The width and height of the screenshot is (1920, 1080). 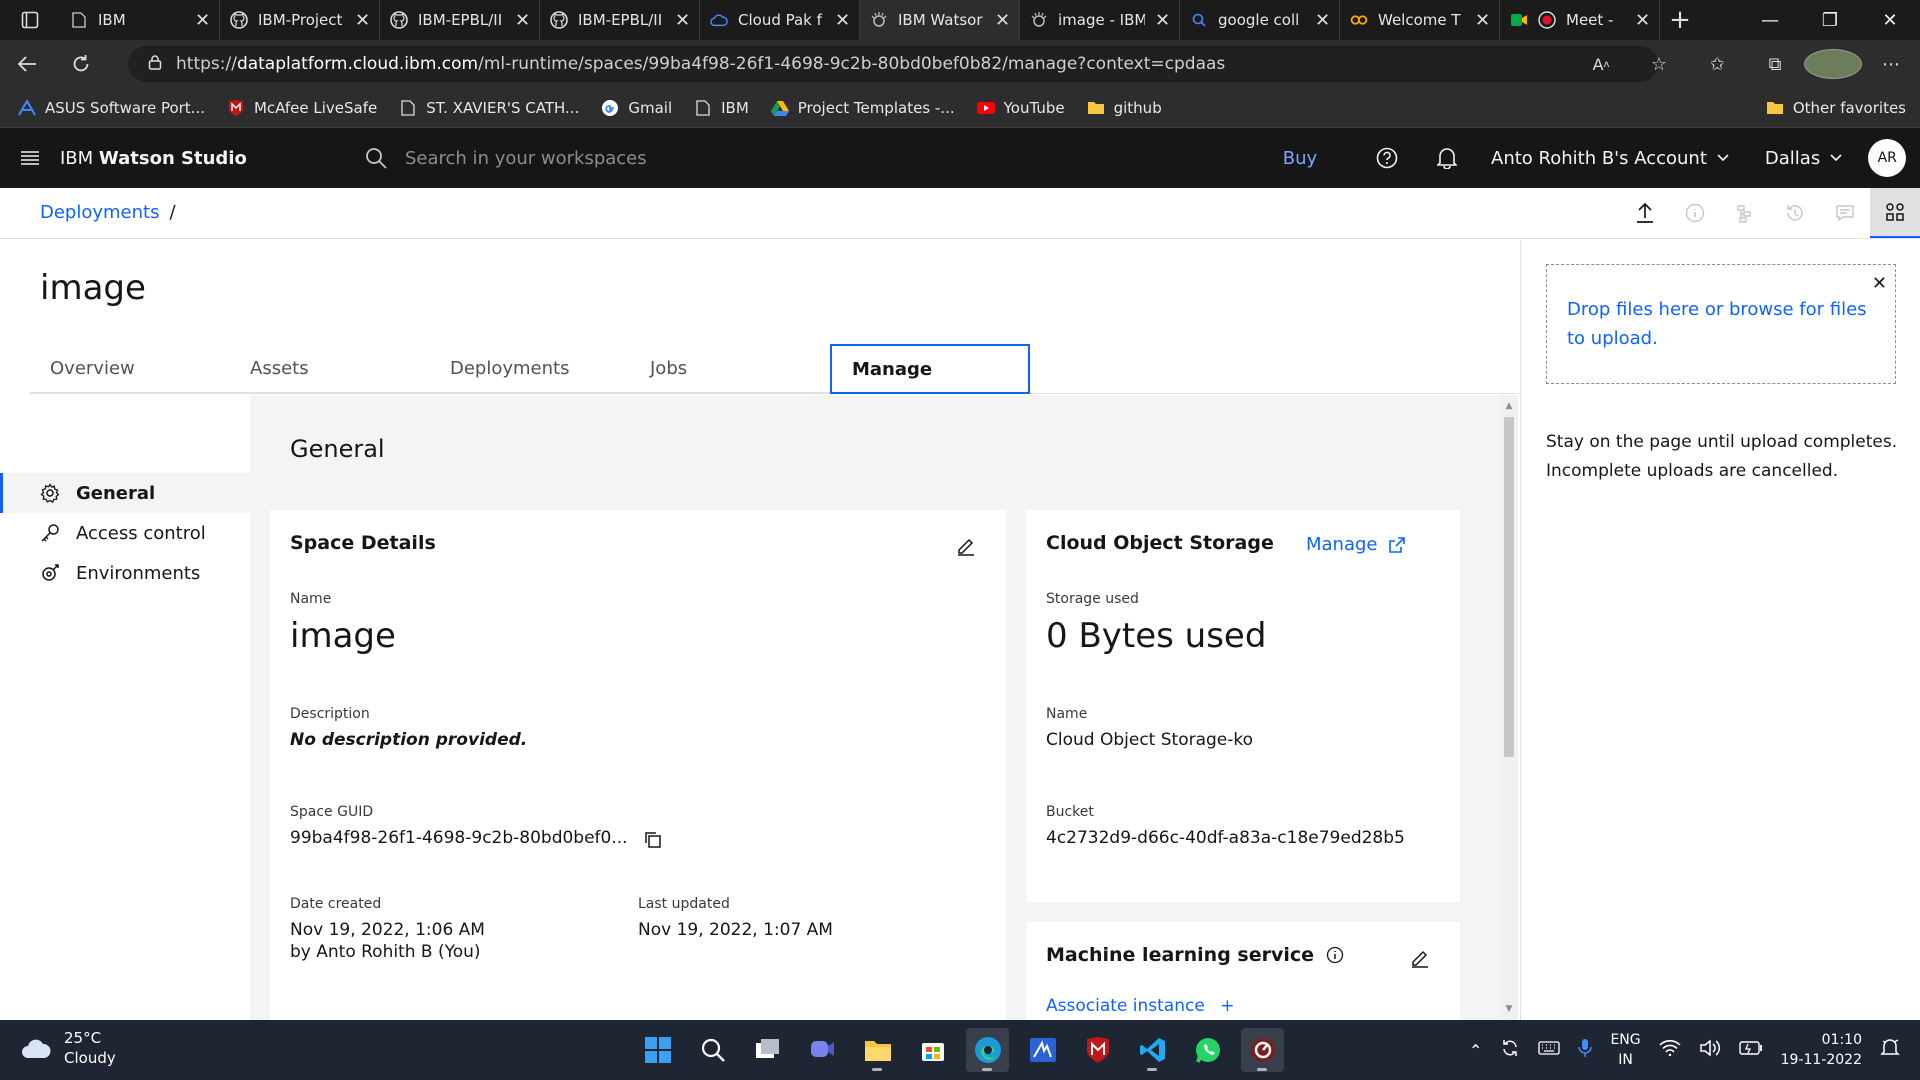 What do you see at coordinates (1509, 406) in the screenshot?
I see `scroll-up-icon: ▲` at bounding box center [1509, 406].